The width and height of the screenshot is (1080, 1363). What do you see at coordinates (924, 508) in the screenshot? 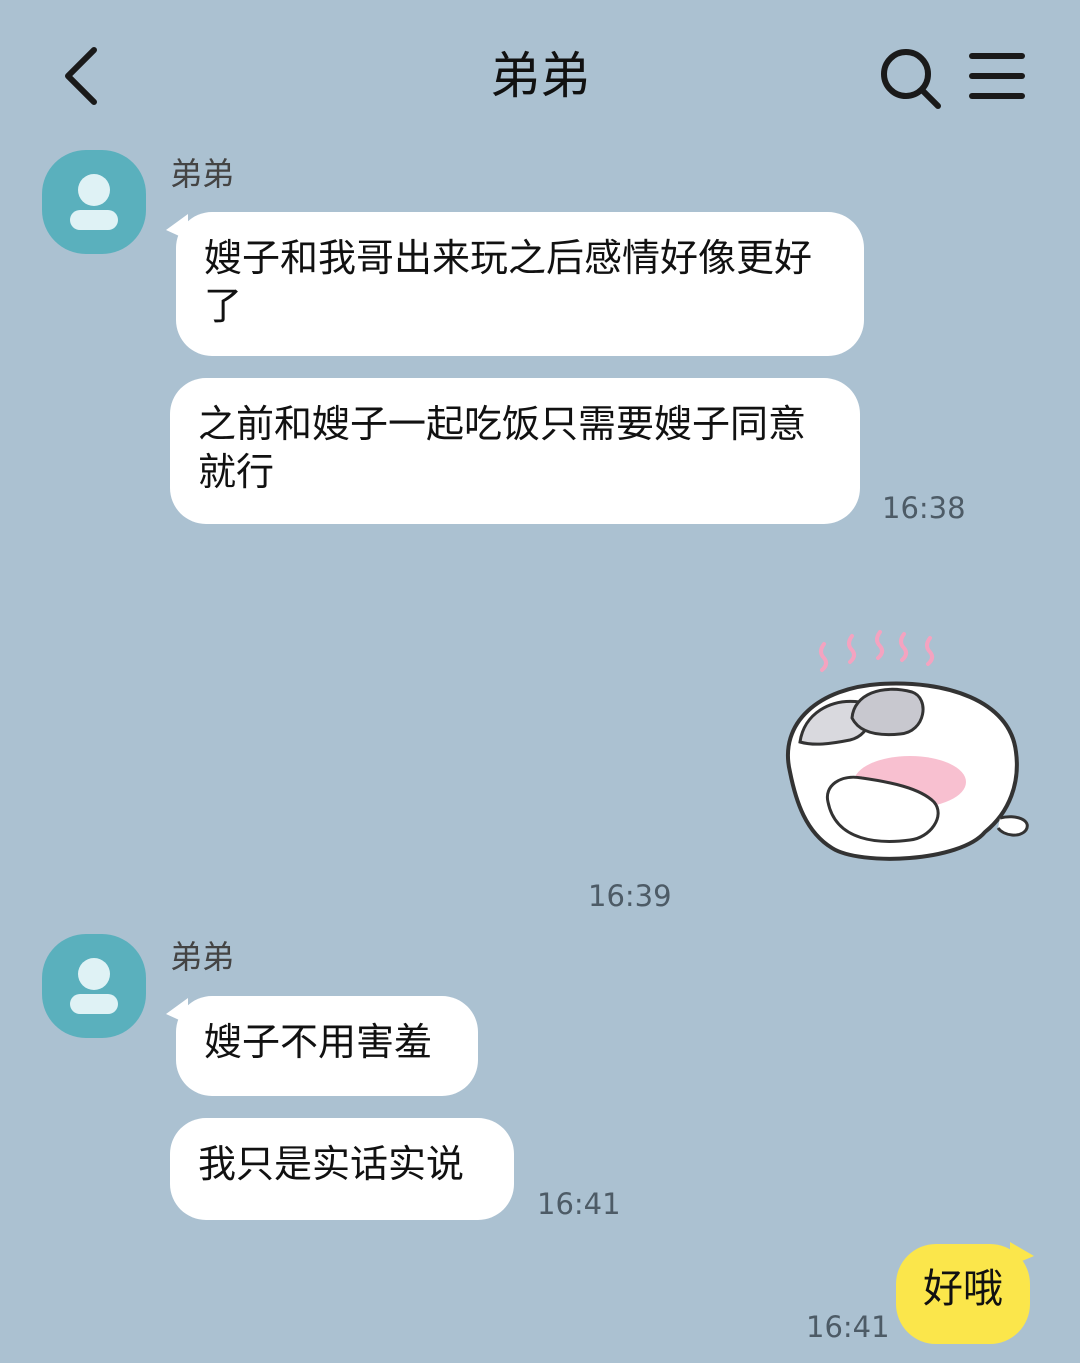
I see `message-time: 16:38` at bounding box center [924, 508].